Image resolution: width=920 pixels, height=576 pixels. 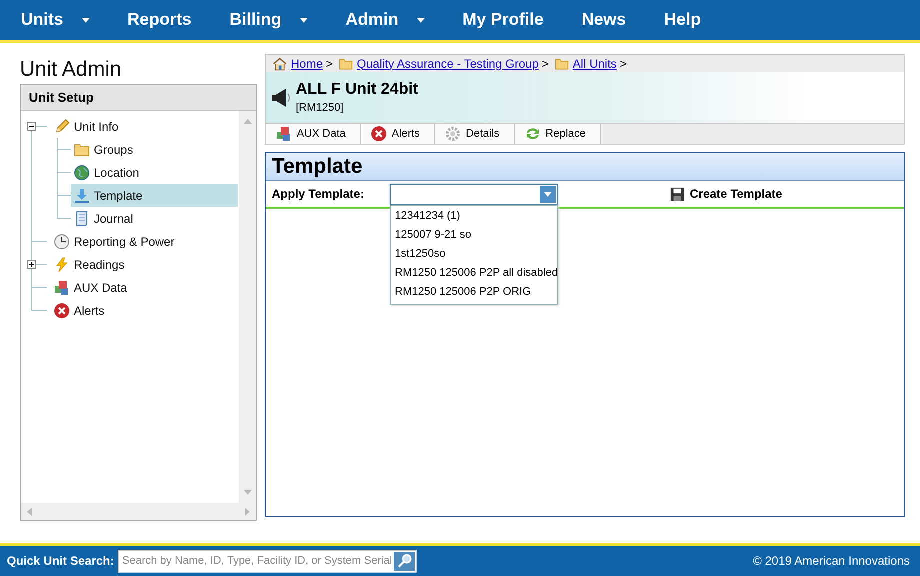 What do you see at coordinates (115, 241) in the screenshot?
I see `tree-item: Reporting & Power` at bounding box center [115, 241].